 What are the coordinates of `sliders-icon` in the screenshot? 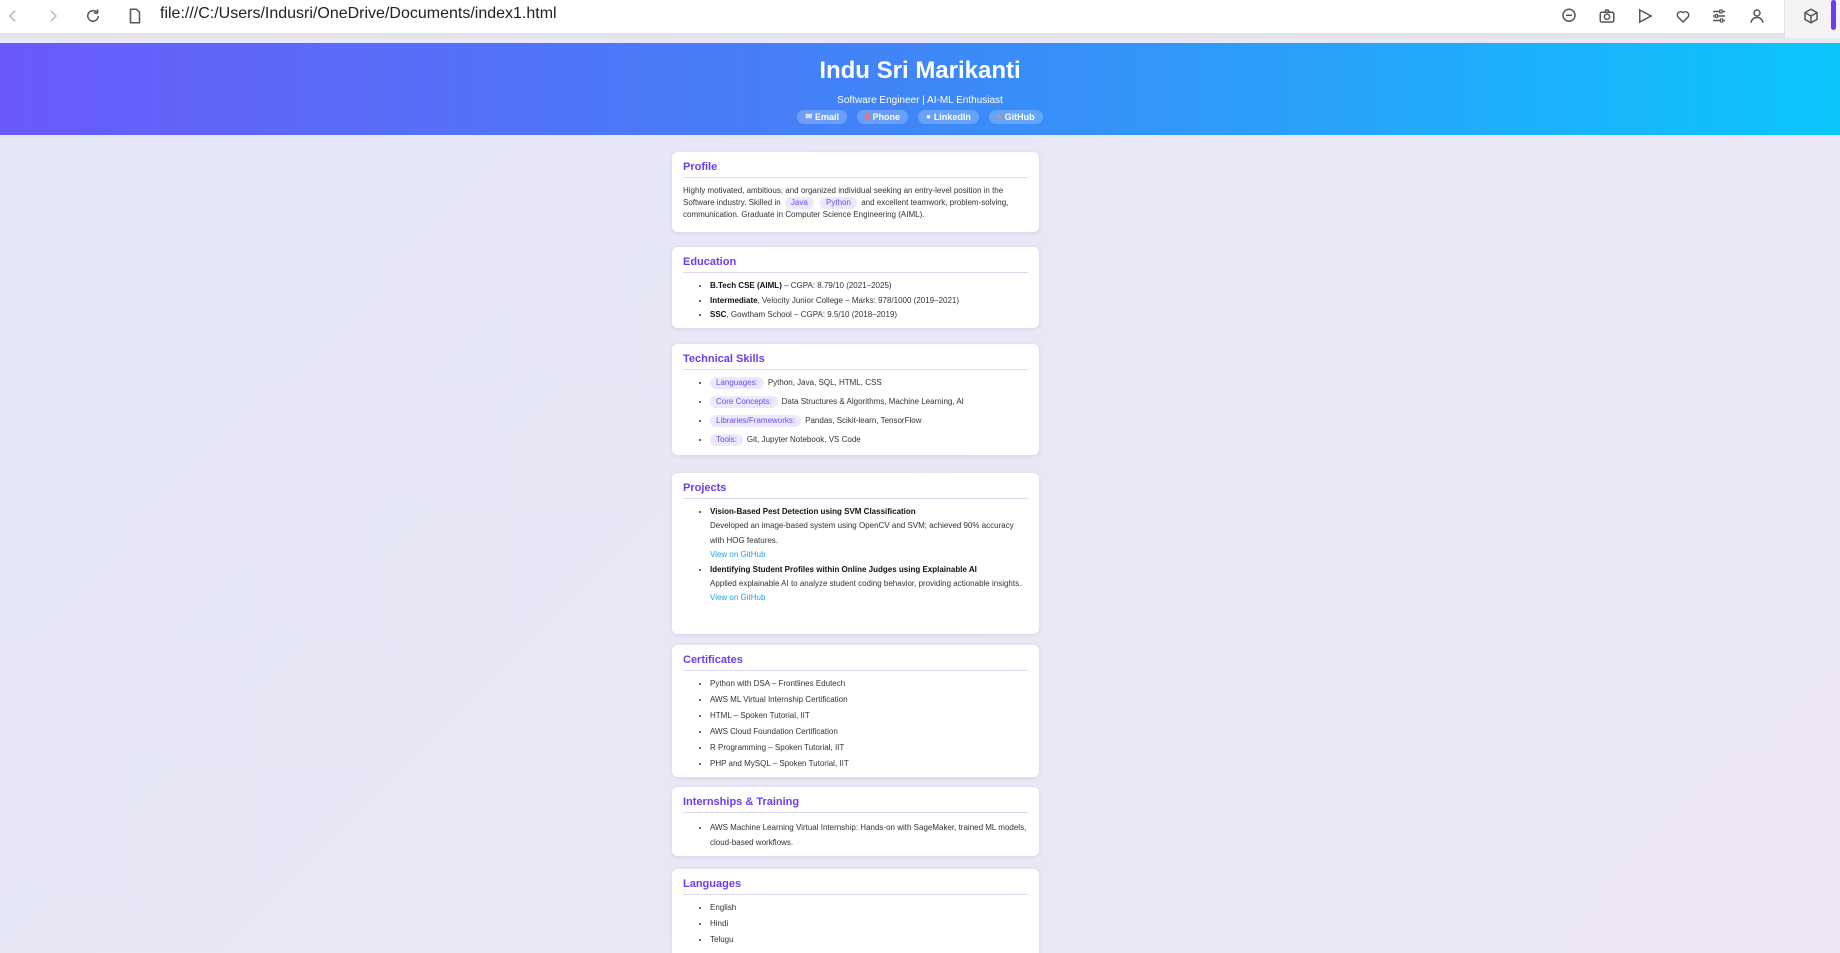 It's located at (1719, 16).